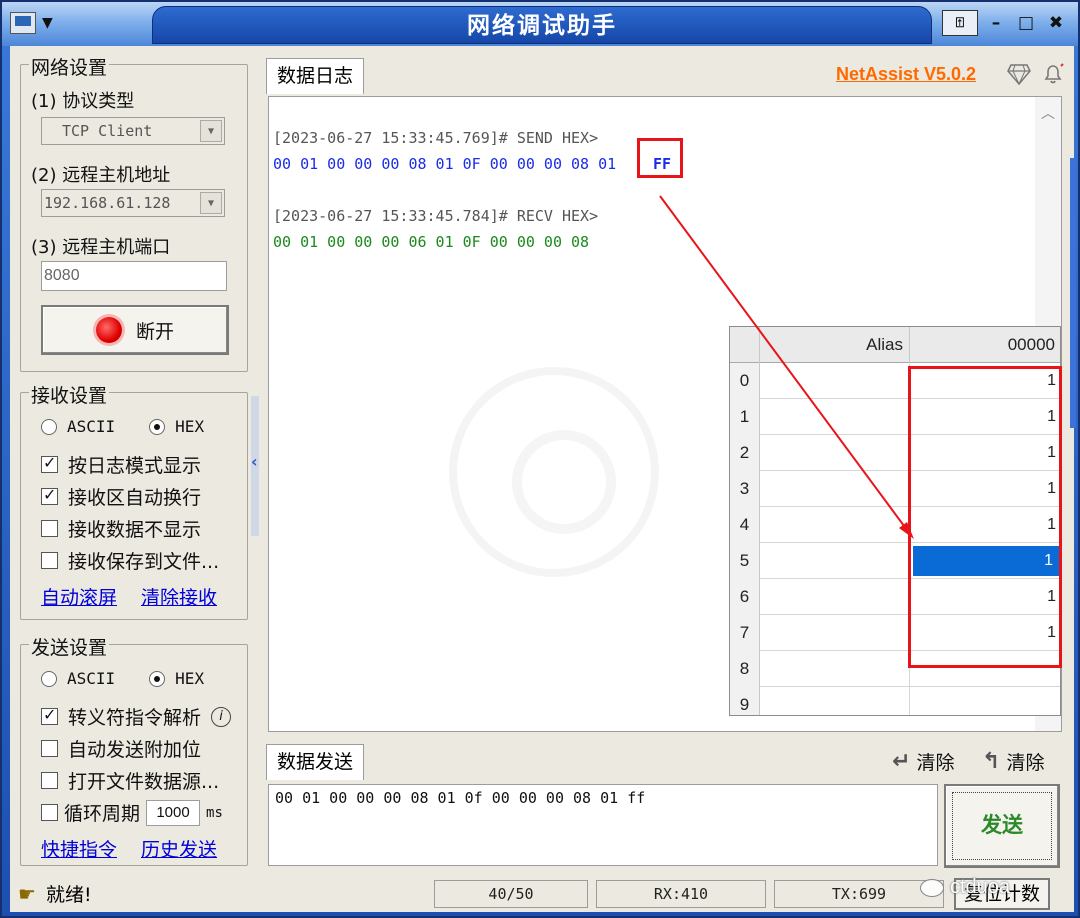  Describe the element at coordinates (102, 814) in the screenshot. I see `loop-label: 循环周期` at that location.